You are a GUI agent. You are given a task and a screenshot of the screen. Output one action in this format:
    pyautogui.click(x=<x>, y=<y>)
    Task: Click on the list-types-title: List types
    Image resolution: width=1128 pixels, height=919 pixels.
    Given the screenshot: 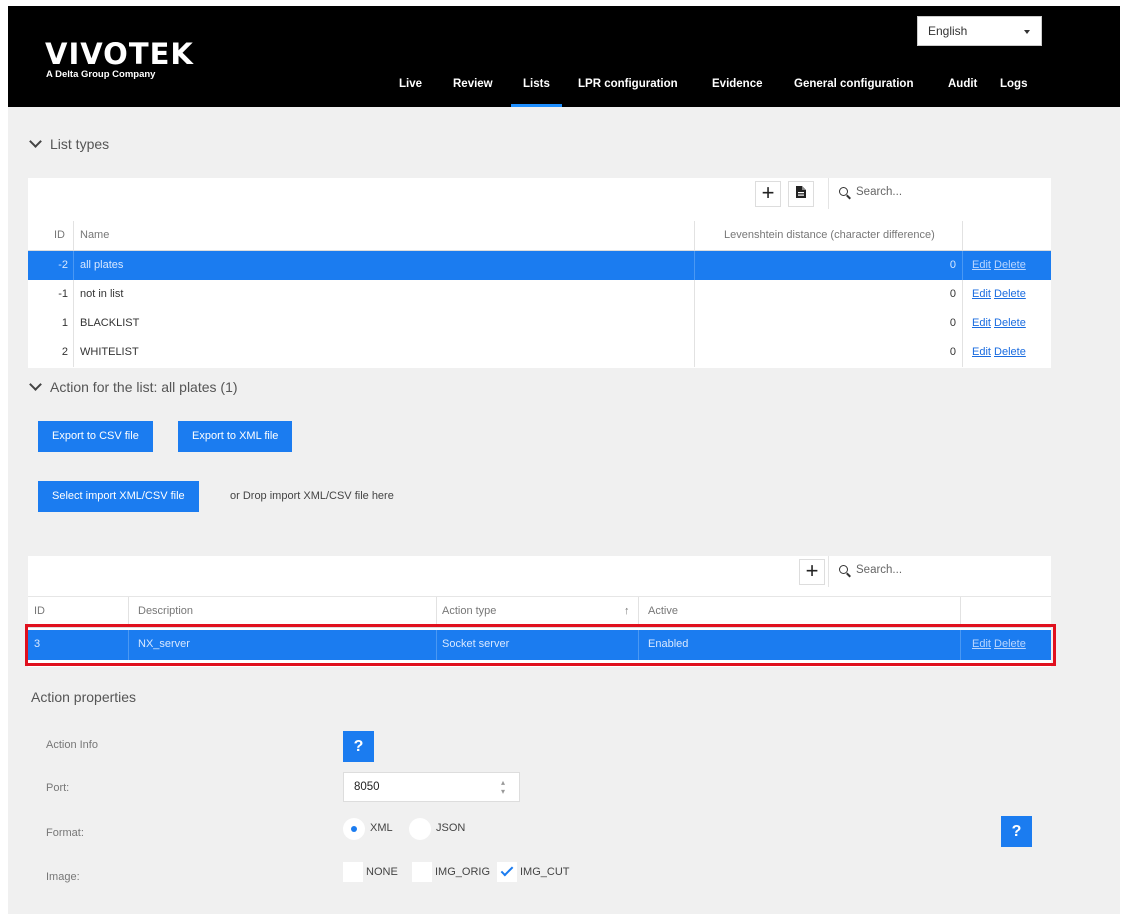 What is the action you would take?
    pyautogui.click(x=80, y=144)
    